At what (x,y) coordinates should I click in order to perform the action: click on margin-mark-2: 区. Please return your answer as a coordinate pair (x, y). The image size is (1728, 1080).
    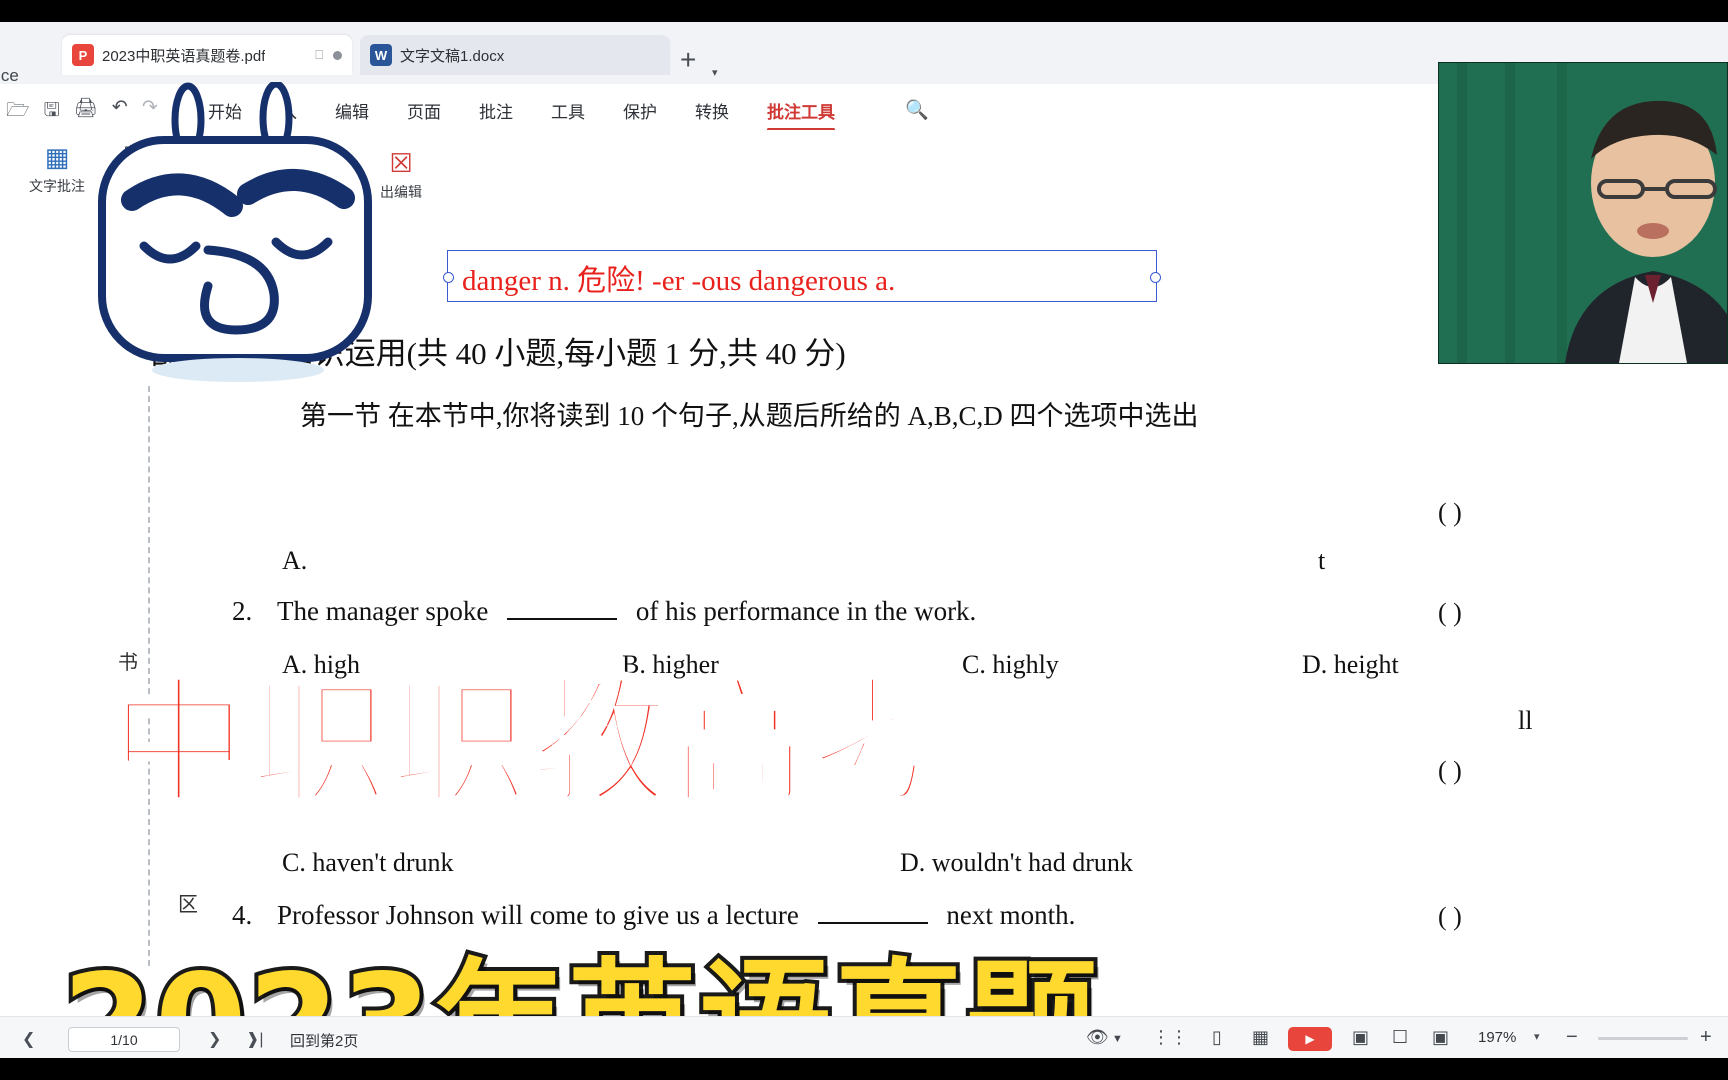
    Looking at the image, I should click on (188, 905).